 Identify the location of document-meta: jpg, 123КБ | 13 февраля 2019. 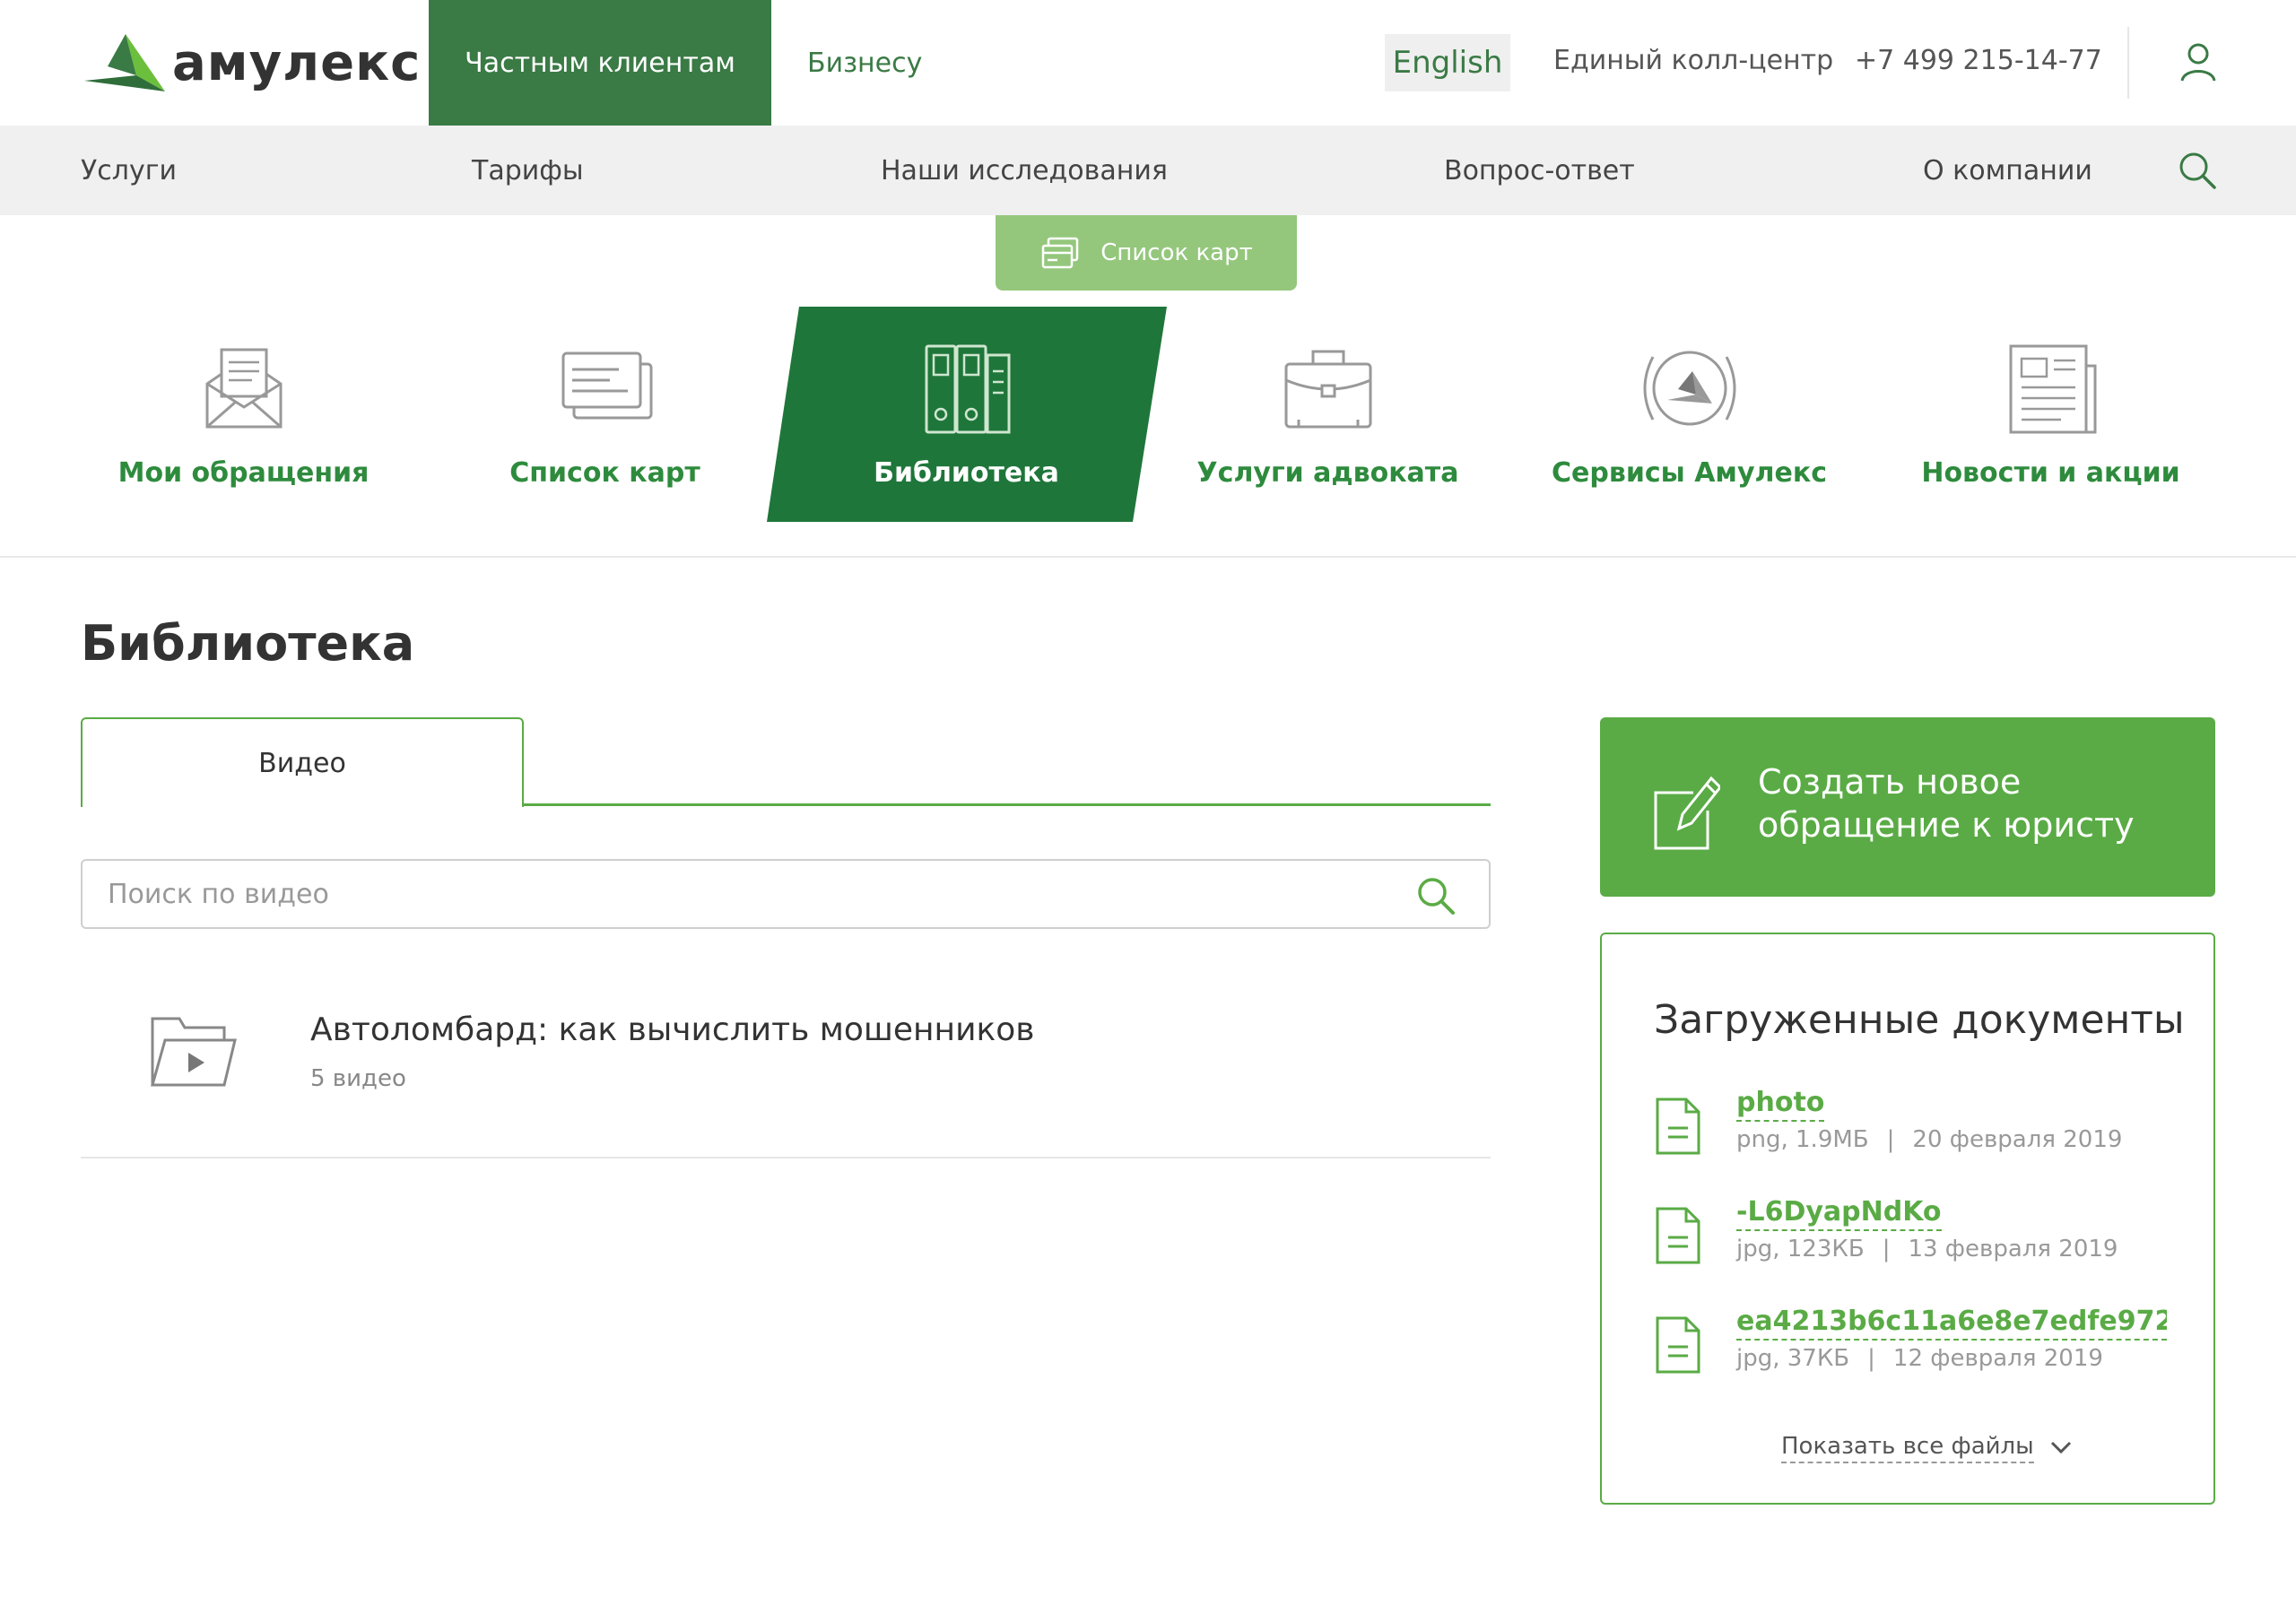
(1927, 1249).